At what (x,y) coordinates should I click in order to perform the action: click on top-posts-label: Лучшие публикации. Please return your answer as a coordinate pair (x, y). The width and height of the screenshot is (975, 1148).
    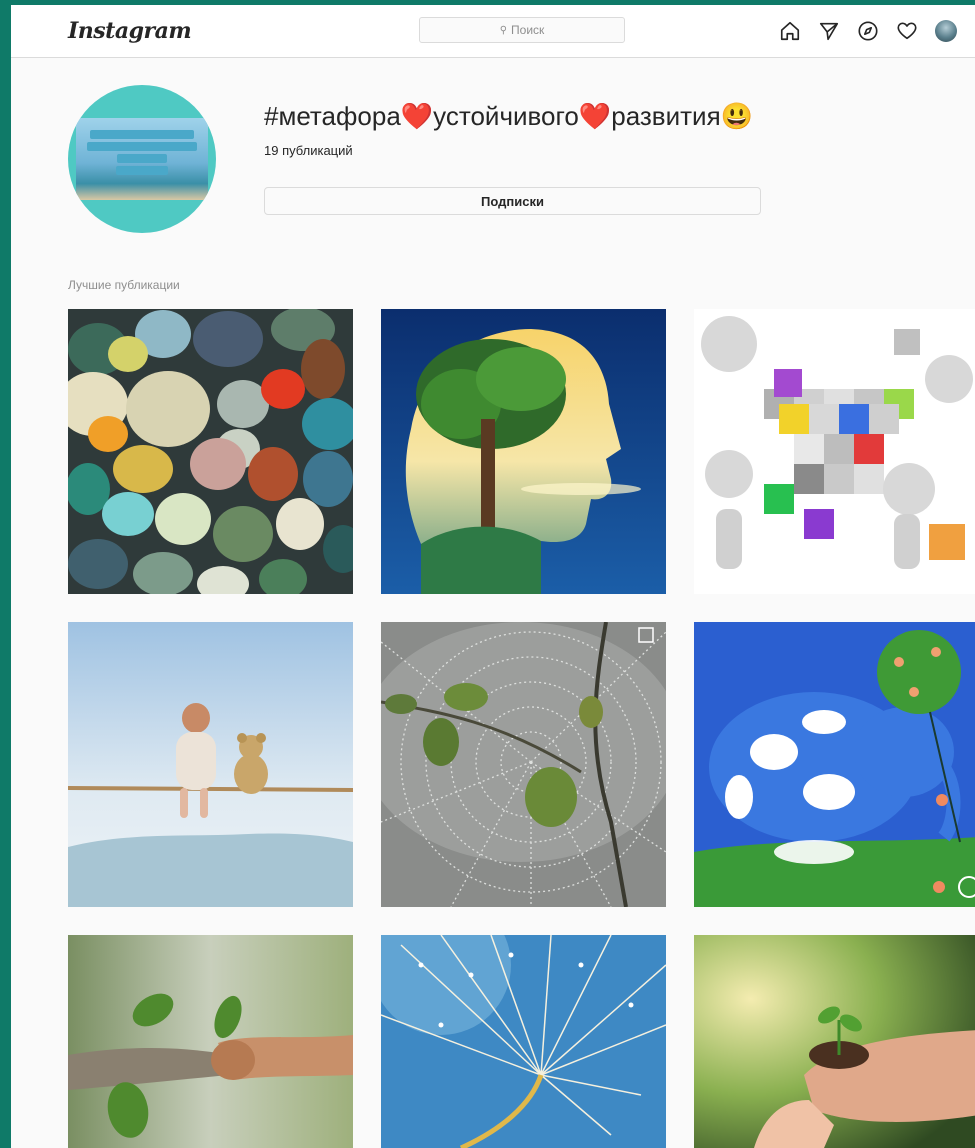
    Looking at the image, I should click on (124, 285).